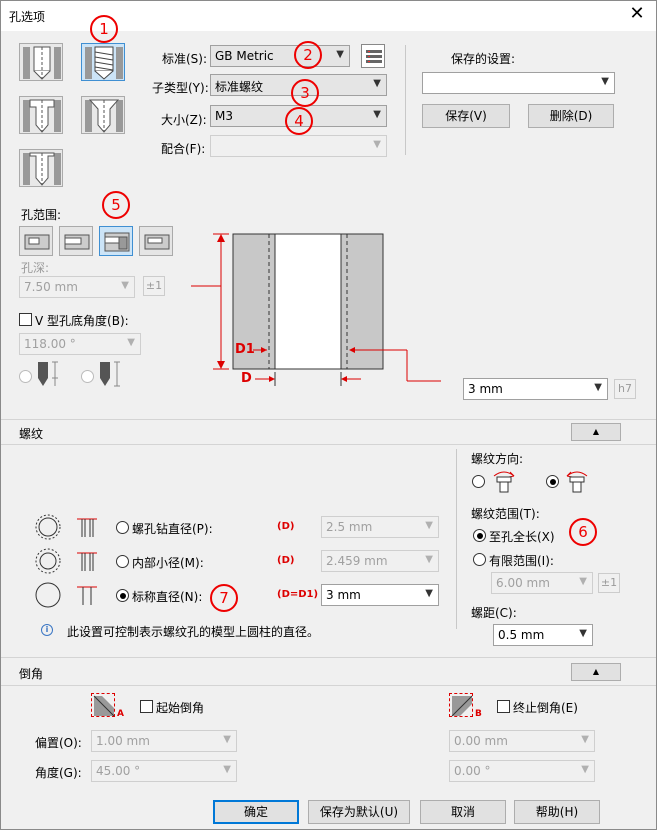 The width and height of the screenshot is (657, 830). I want to click on annotation-5: 5, so click(116, 205).